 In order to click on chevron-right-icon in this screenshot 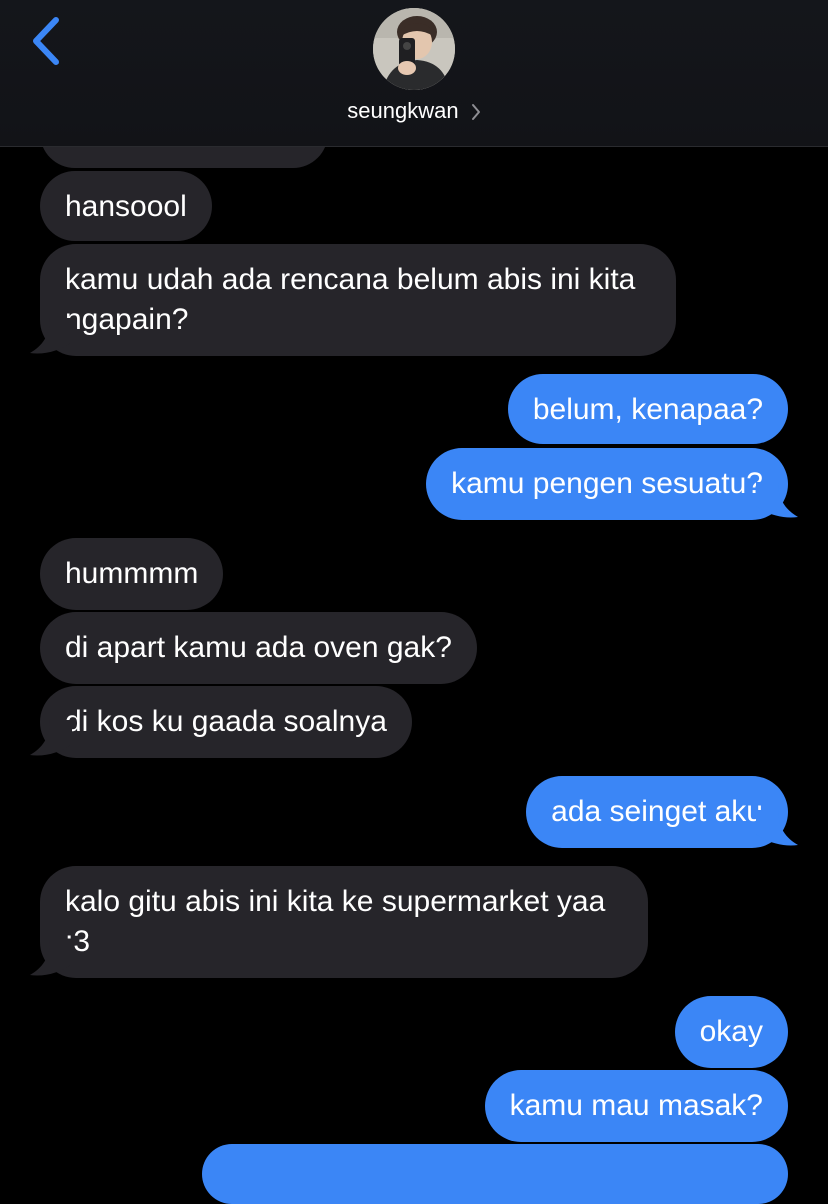, I will do `click(475, 112)`.